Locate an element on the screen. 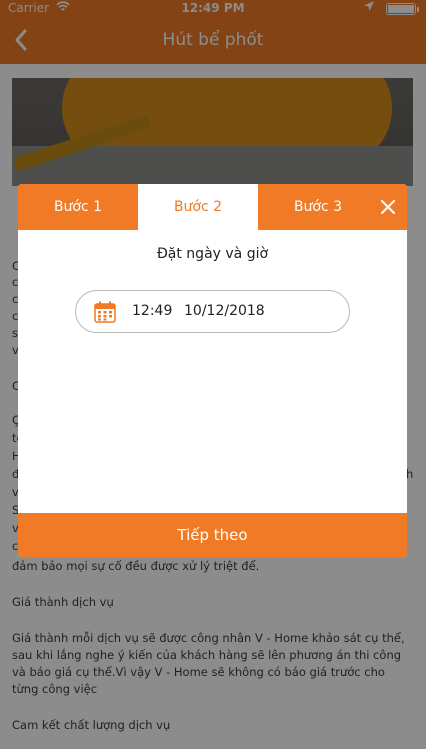 The image size is (426, 749). close-button is located at coordinates (388, 207).